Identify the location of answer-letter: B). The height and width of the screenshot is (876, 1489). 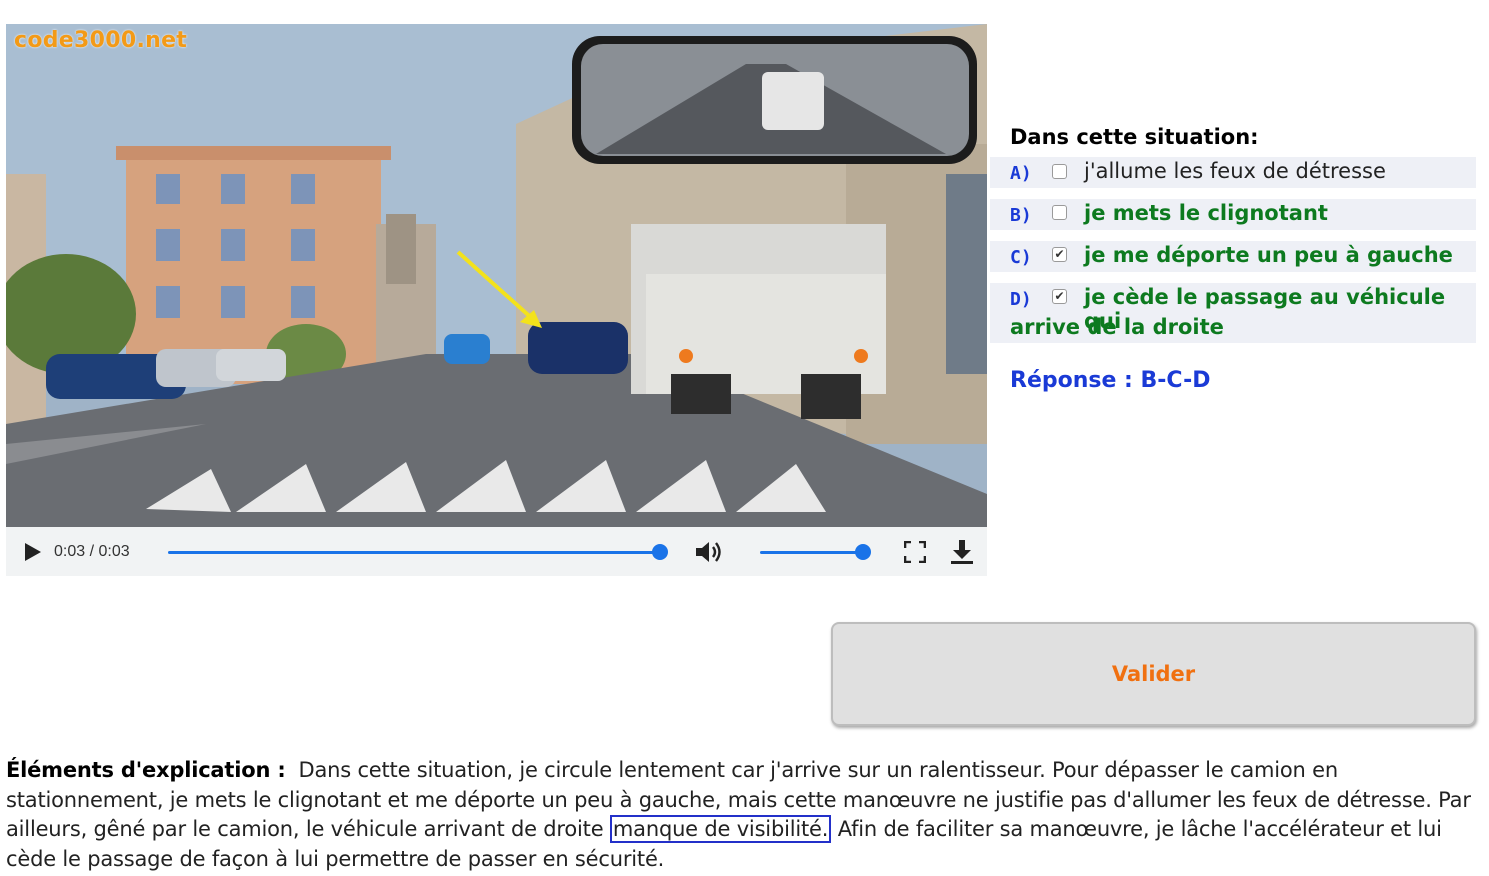
(1021, 215).